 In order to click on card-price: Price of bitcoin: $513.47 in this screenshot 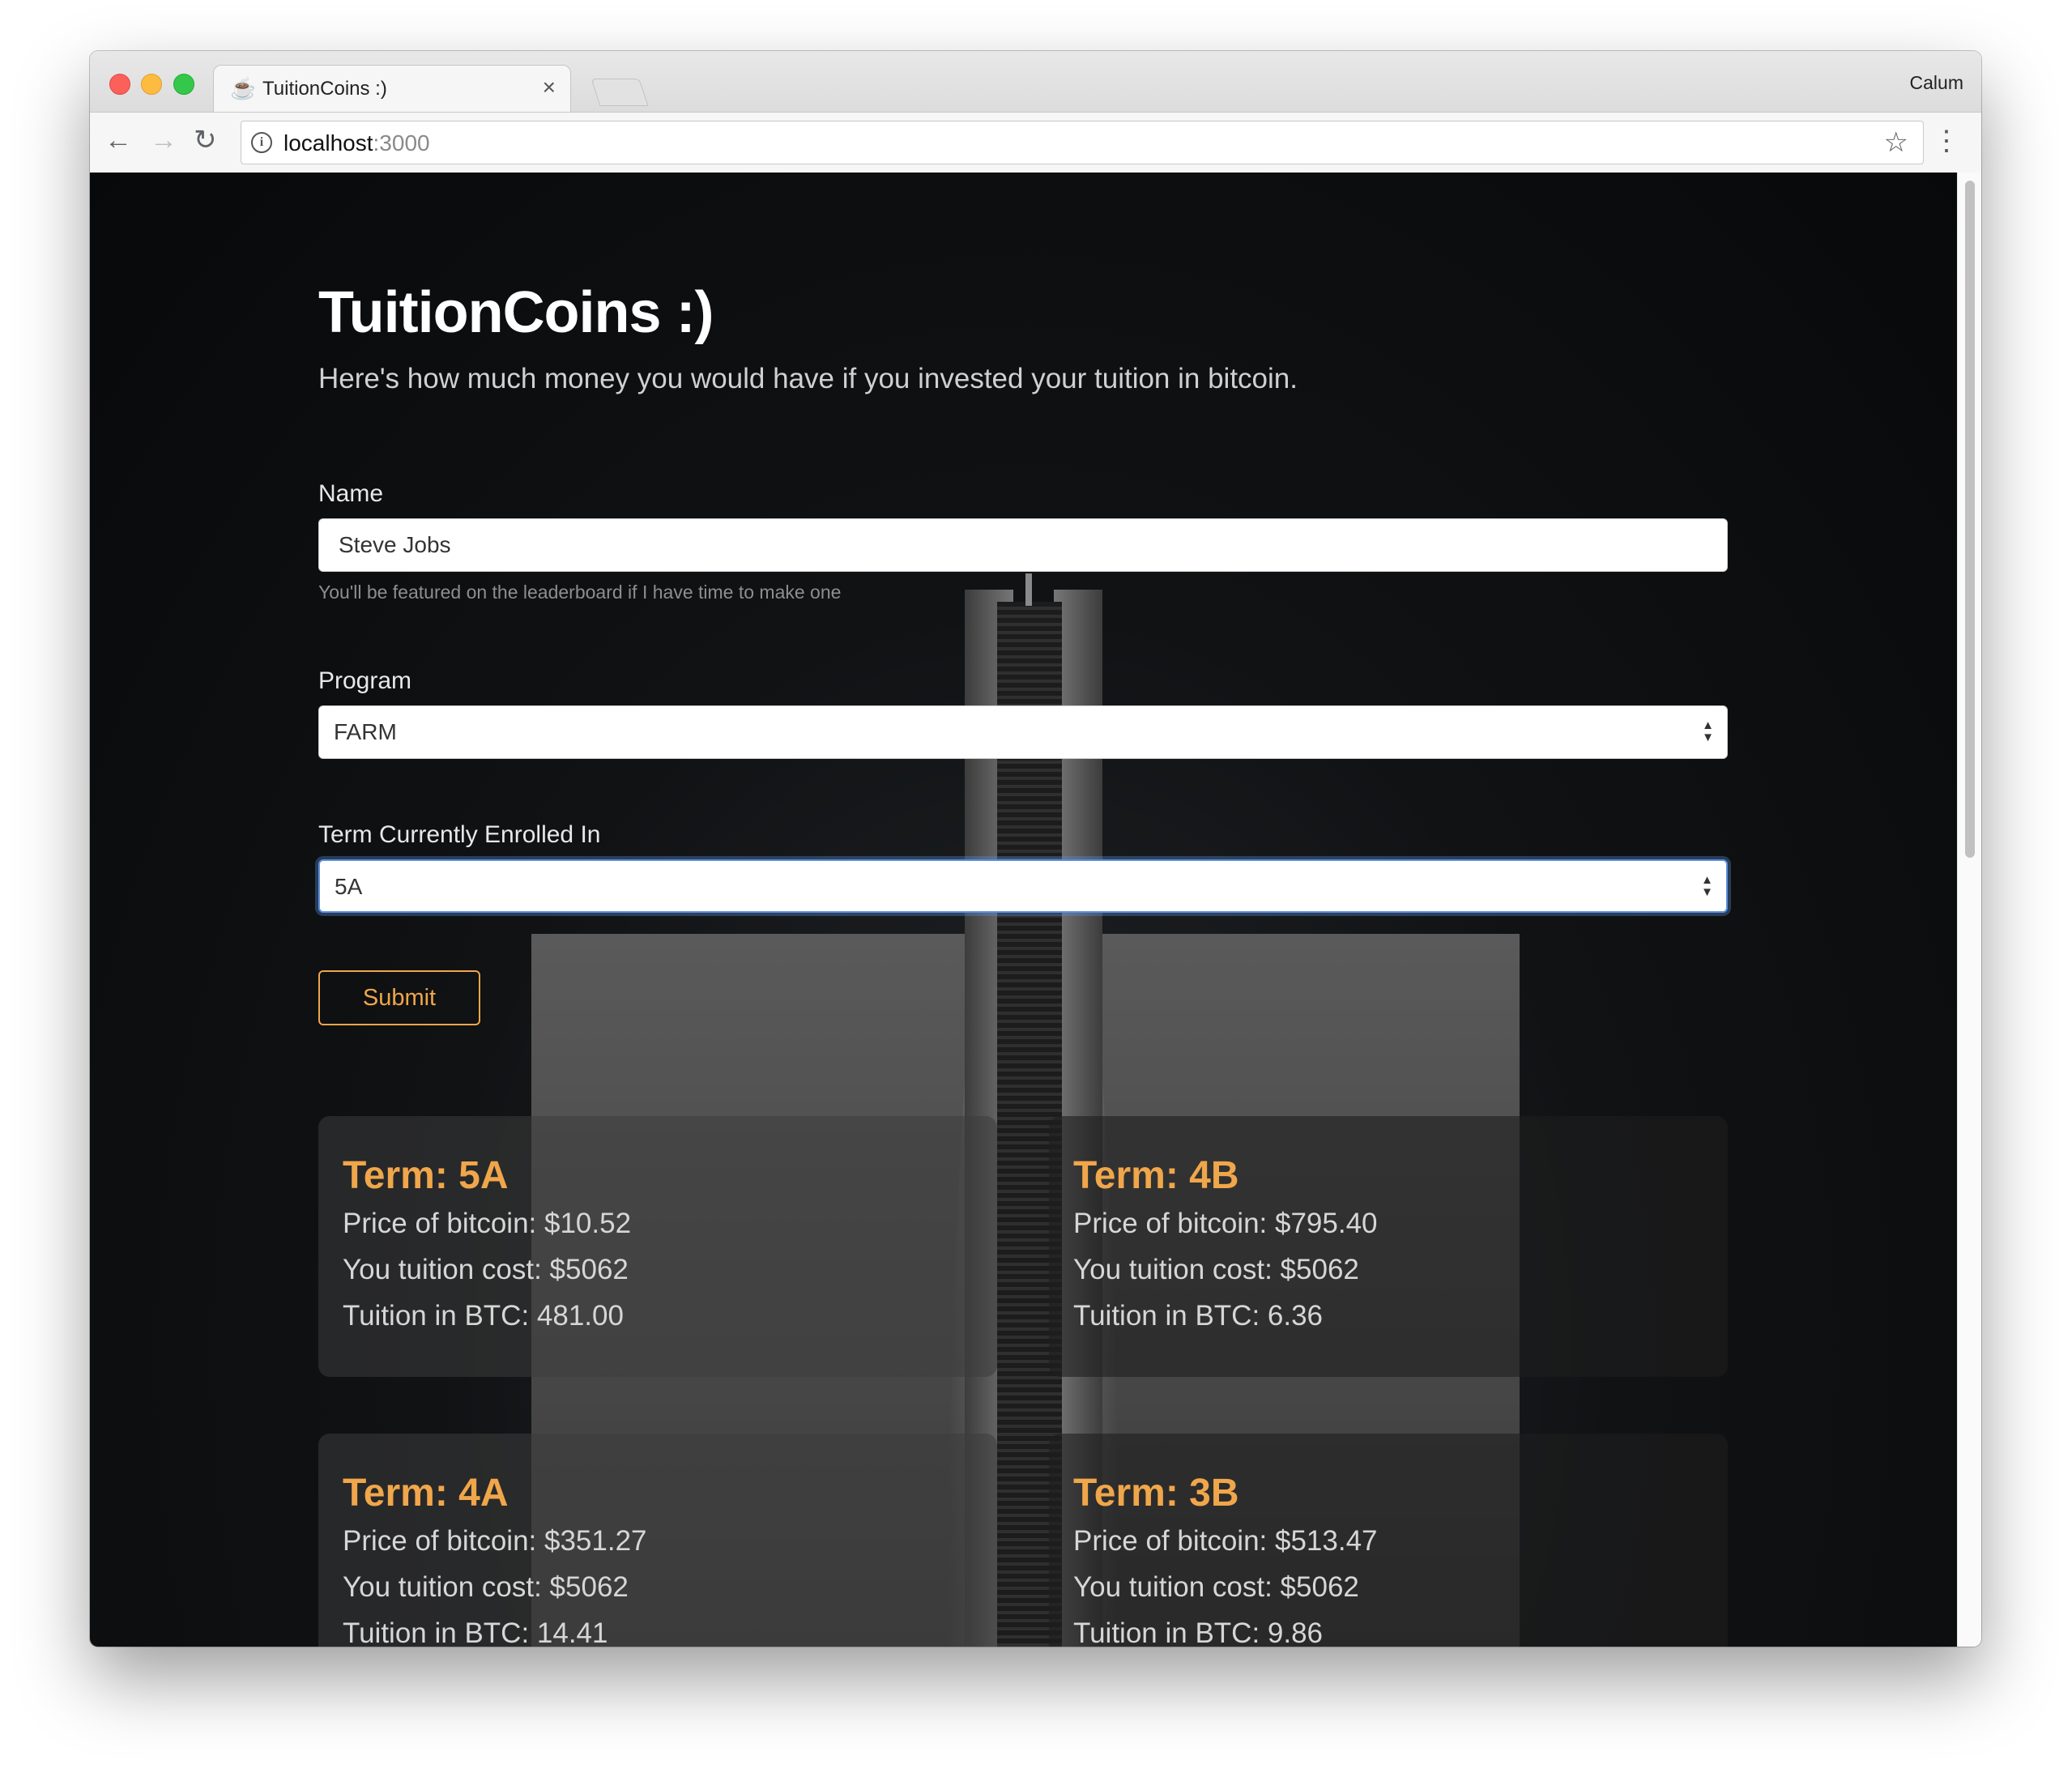, I will do `click(1225, 1541)`.